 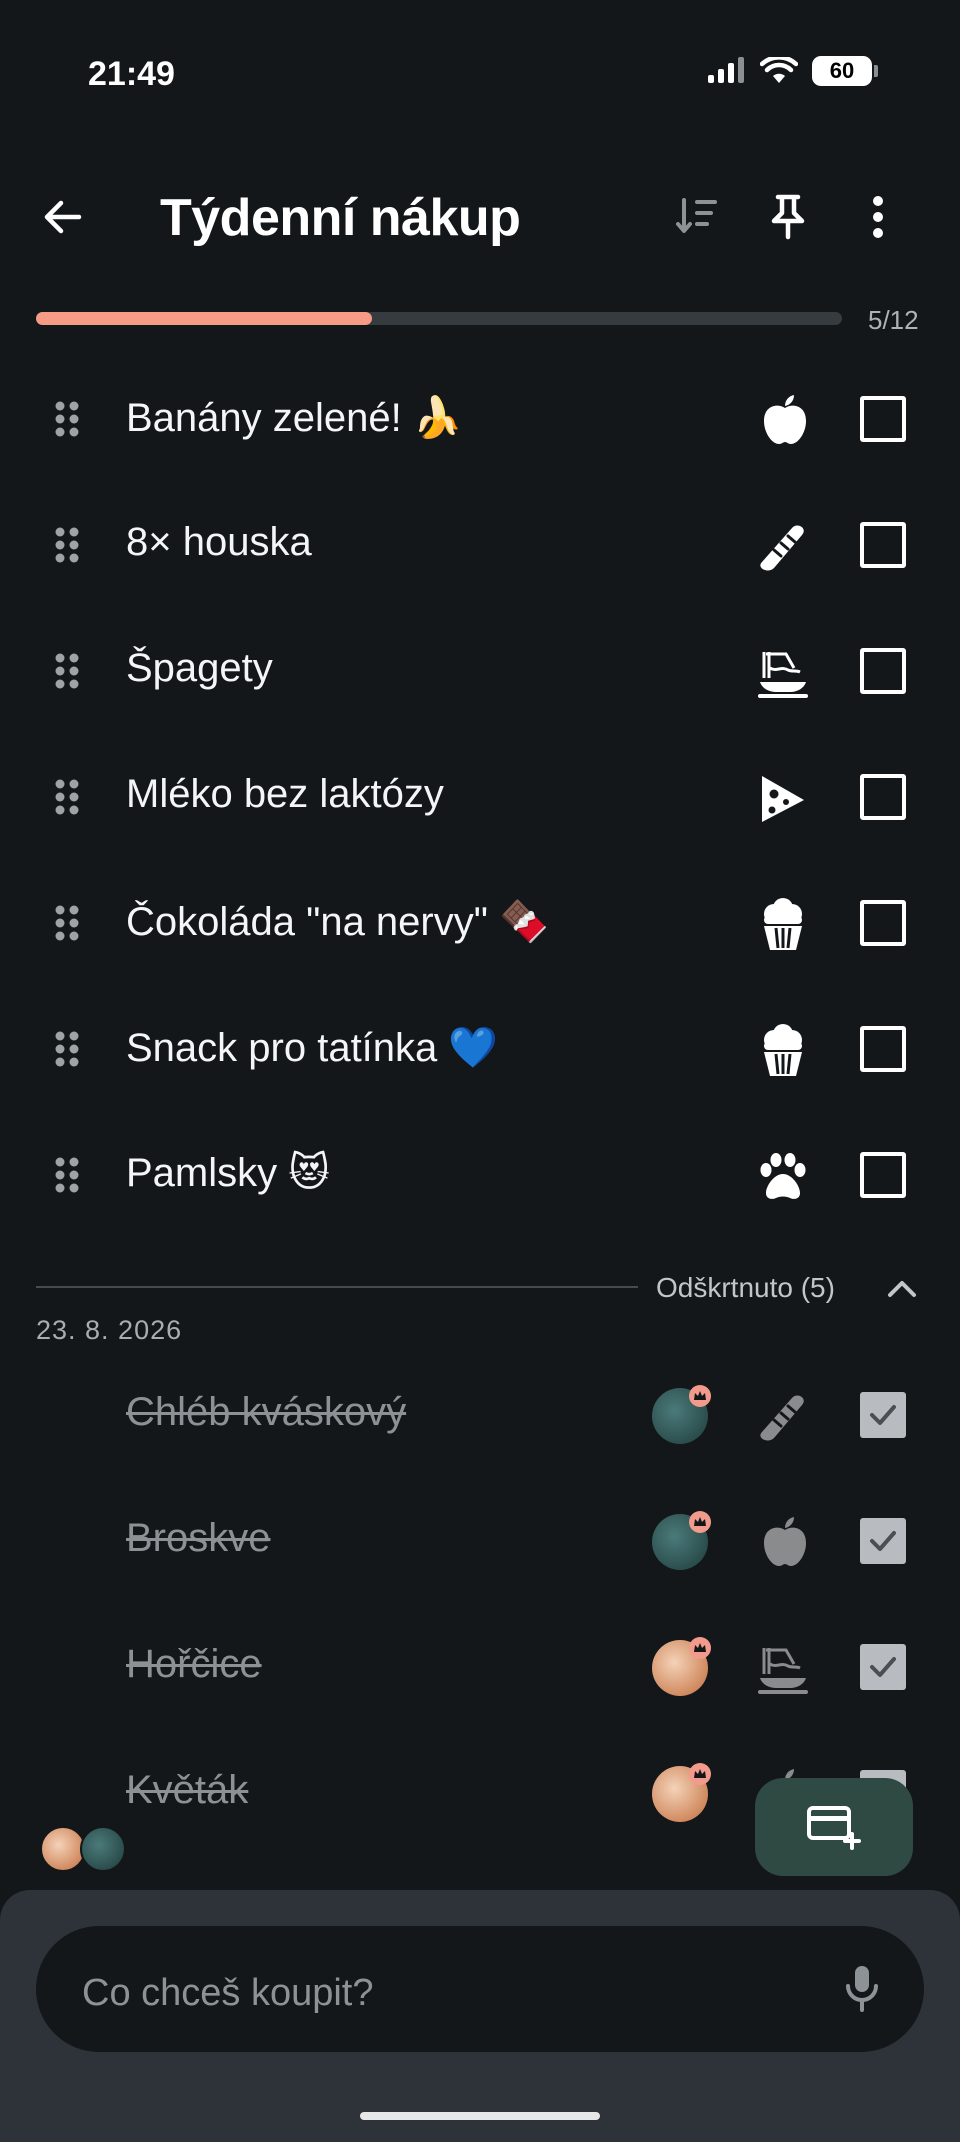 I want to click on list-item: Banány zelené! 🍌, so click(x=480, y=419).